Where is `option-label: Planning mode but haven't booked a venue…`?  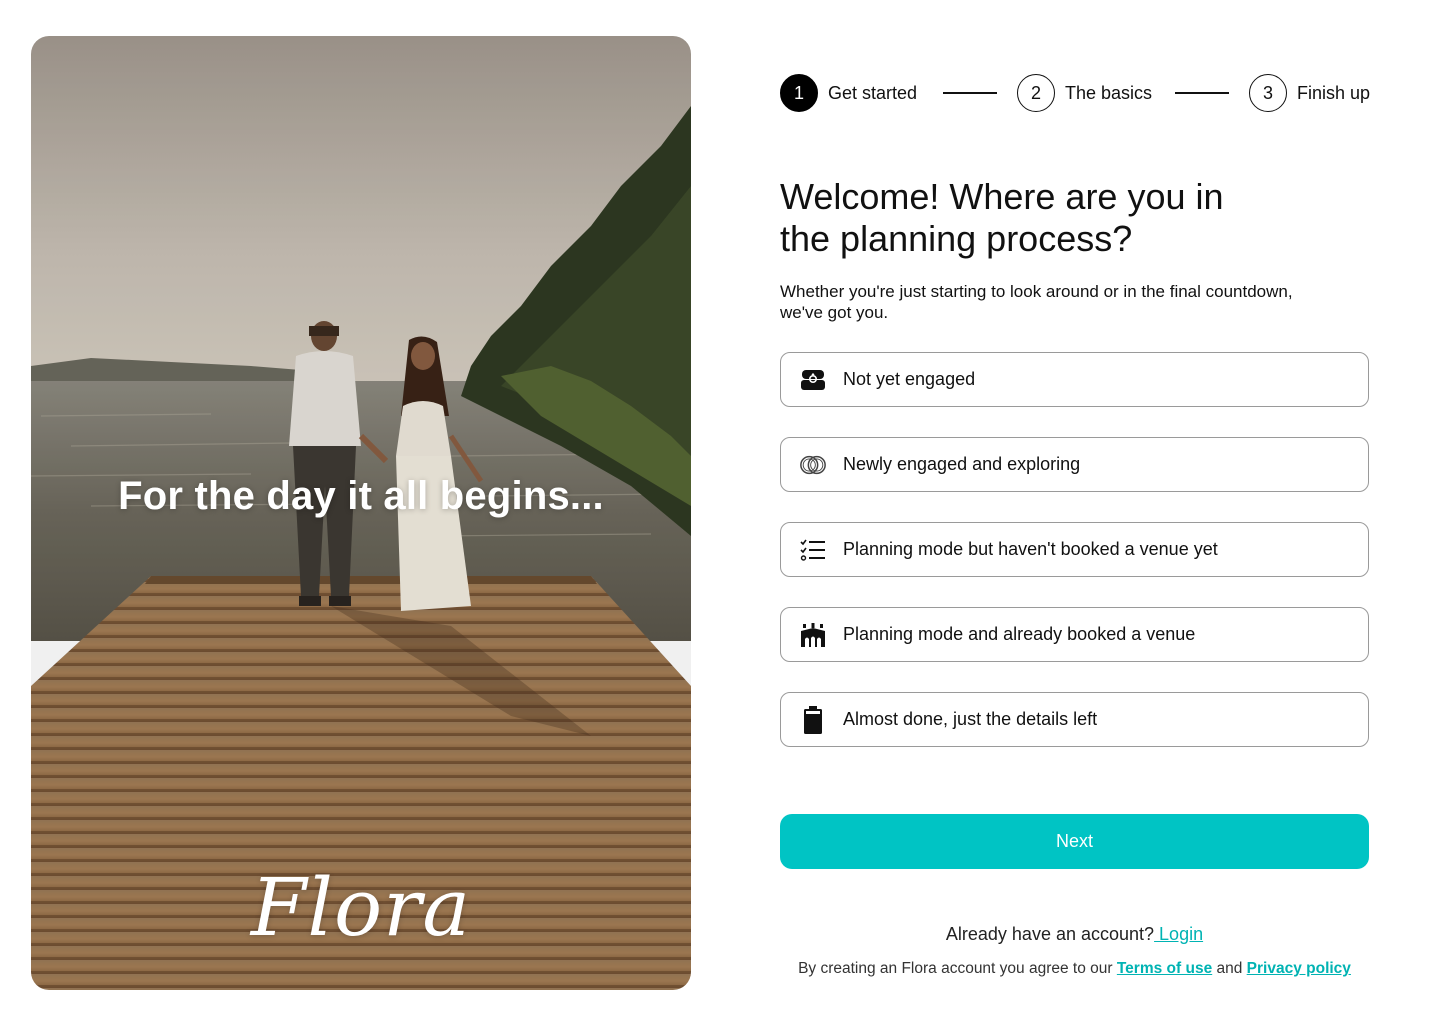 option-label: Planning mode but haven't booked a venue… is located at coordinates (1030, 549).